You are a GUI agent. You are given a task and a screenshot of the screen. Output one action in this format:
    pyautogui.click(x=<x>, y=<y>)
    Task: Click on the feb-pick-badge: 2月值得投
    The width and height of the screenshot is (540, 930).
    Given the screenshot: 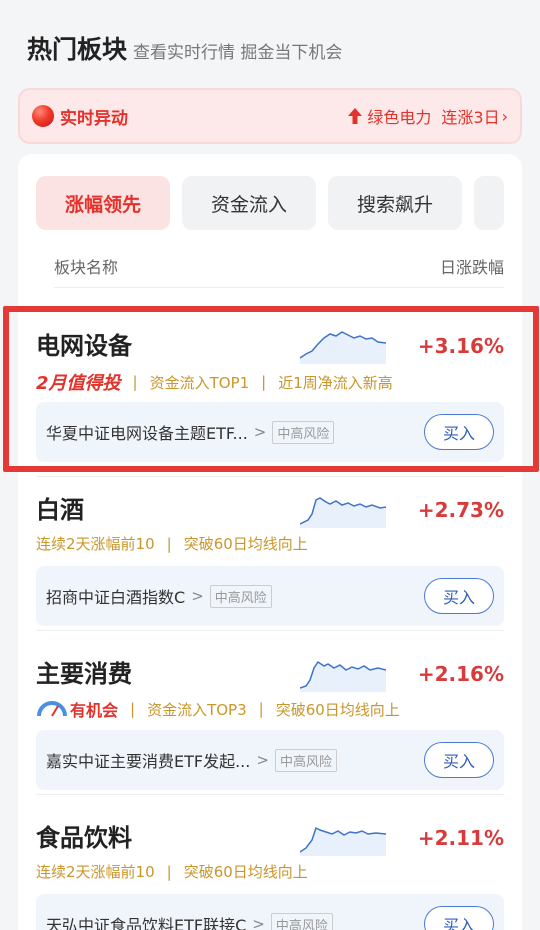 What is the action you would take?
    pyautogui.click(x=78, y=383)
    